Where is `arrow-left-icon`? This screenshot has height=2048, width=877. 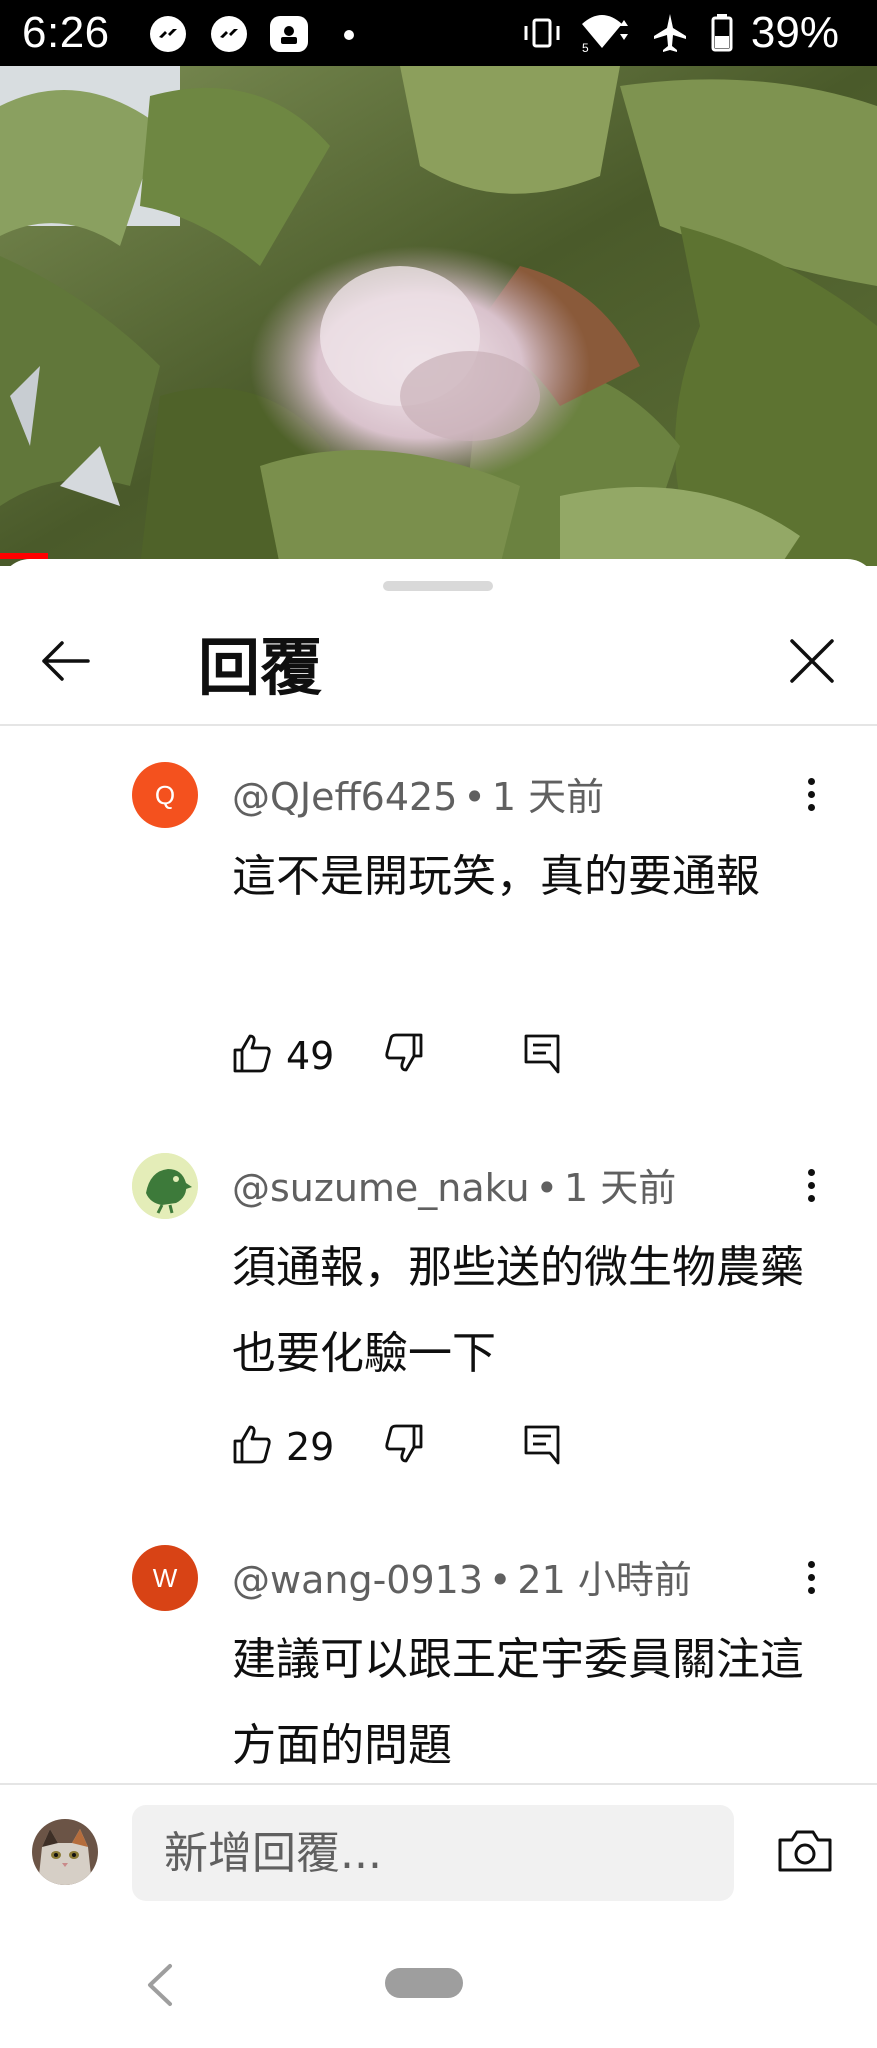
arrow-left-icon is located at coordinates (66, 661).